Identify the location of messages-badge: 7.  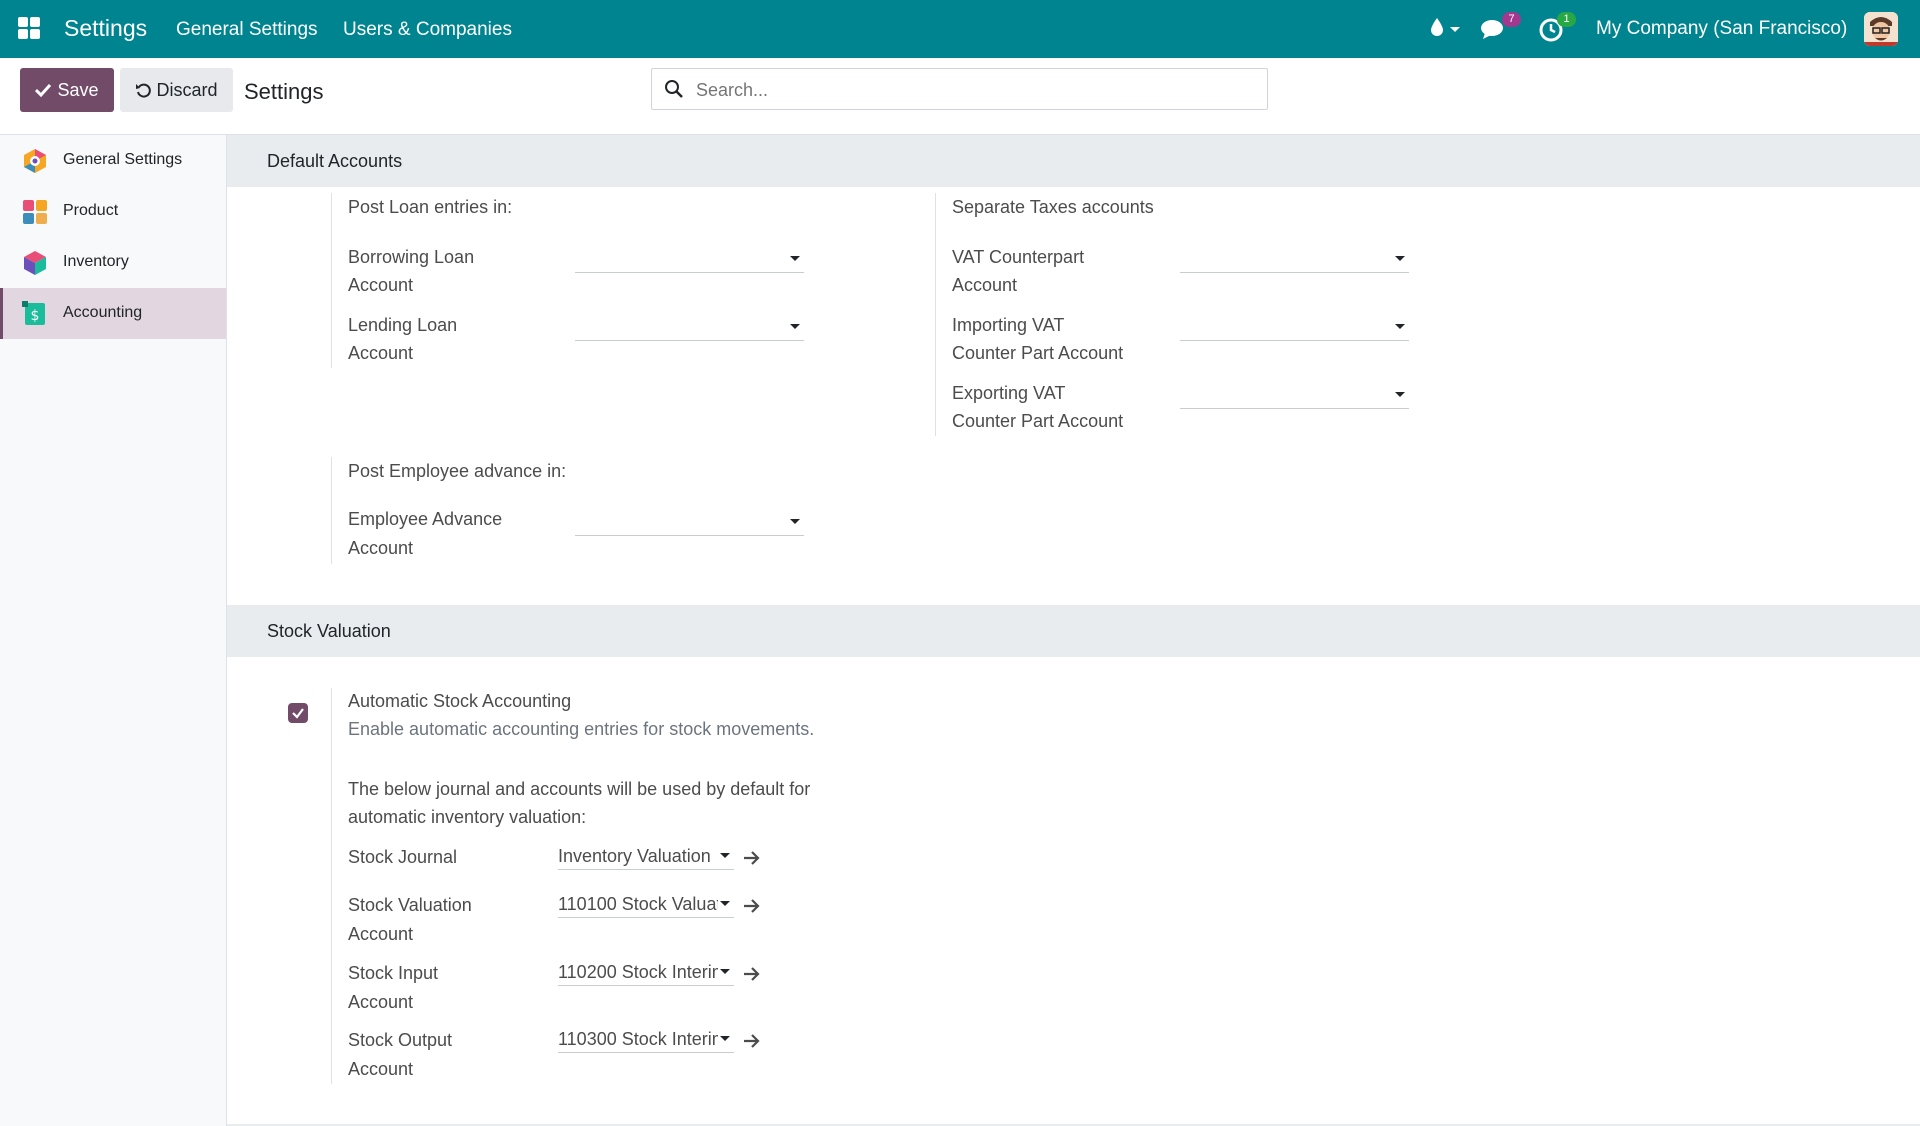
(1511, 19).